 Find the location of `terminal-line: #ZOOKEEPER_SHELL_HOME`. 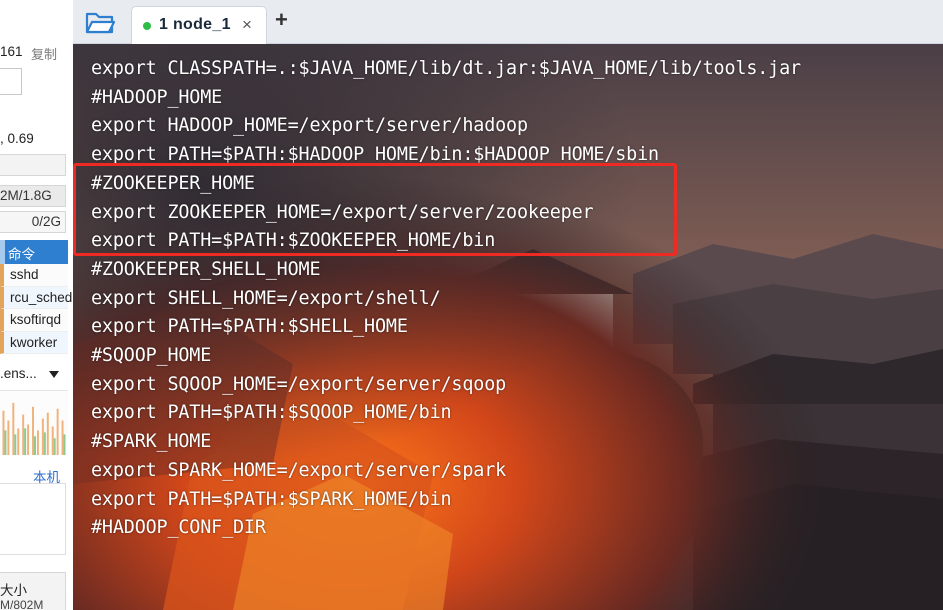

terminal-line: #ZOOKEEPER_SHELL_HOME is located at coordinates (206, 269).